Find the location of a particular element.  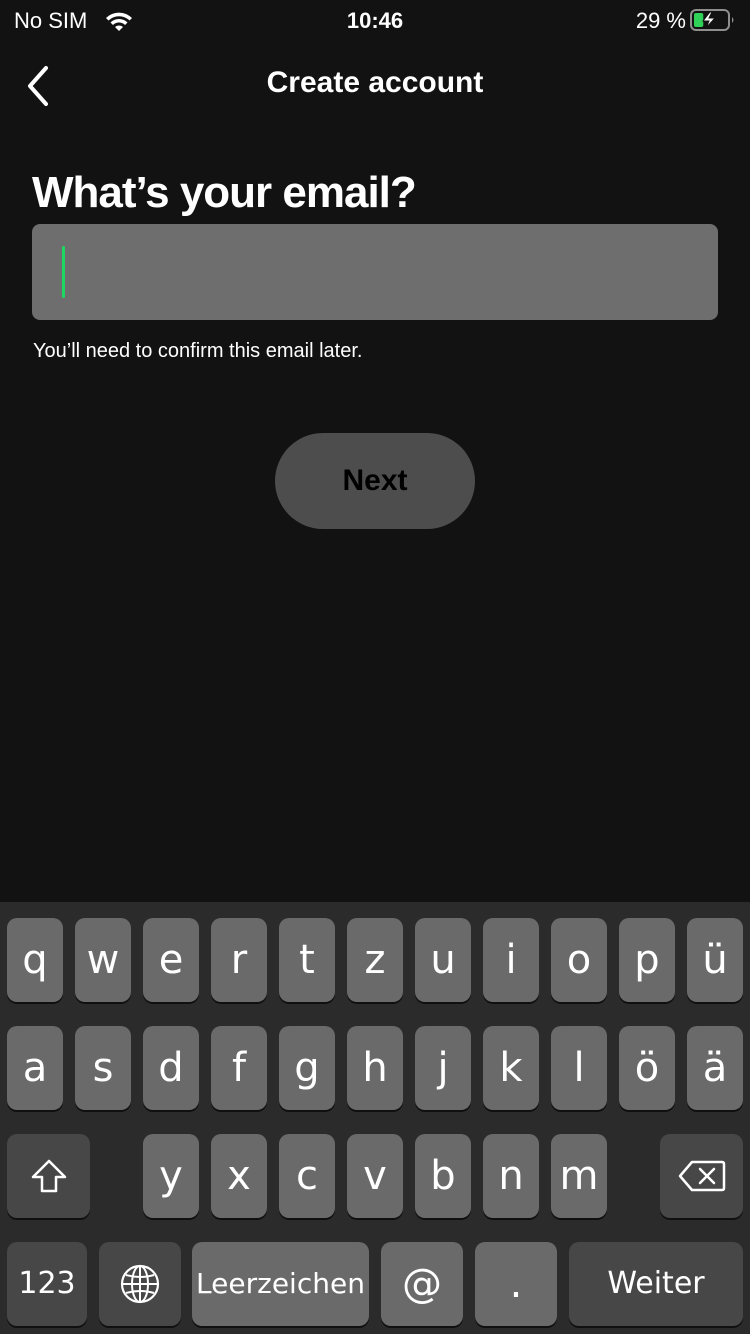

key-w: w is located at coordinates (103, 960).